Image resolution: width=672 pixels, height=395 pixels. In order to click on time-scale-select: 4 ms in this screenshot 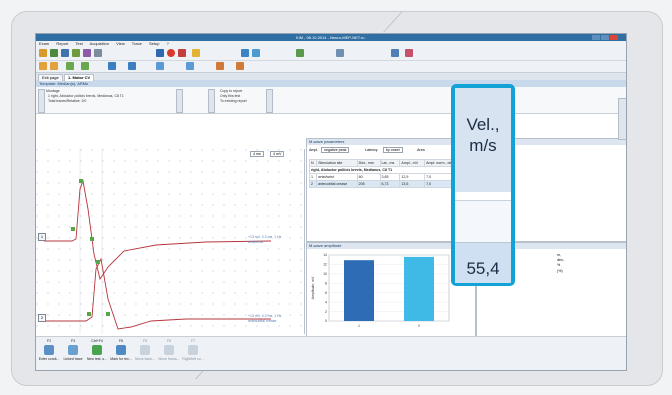, I will do `click(257, 154)`.